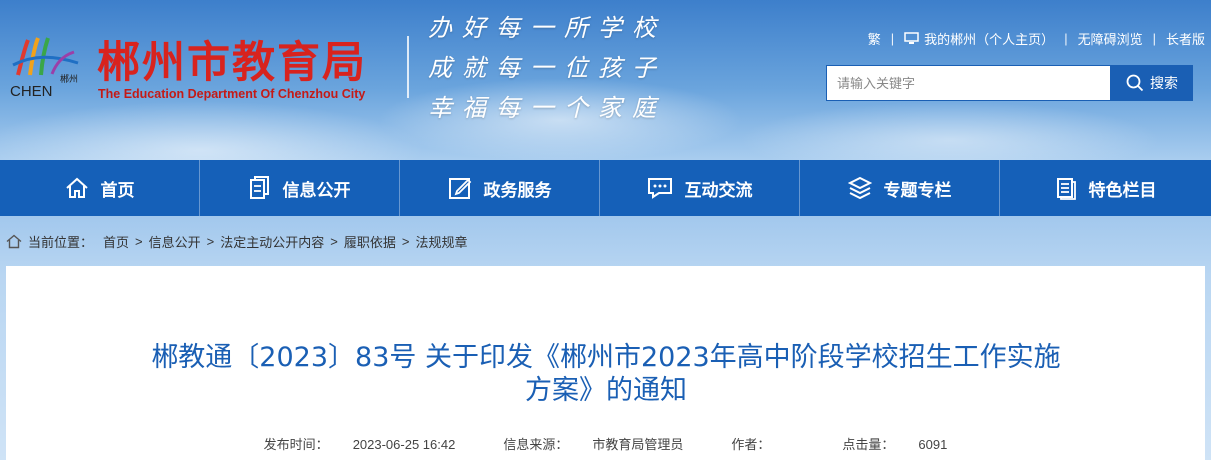  I want to click on nav-label: 特色栏目, so click(1122, 190).